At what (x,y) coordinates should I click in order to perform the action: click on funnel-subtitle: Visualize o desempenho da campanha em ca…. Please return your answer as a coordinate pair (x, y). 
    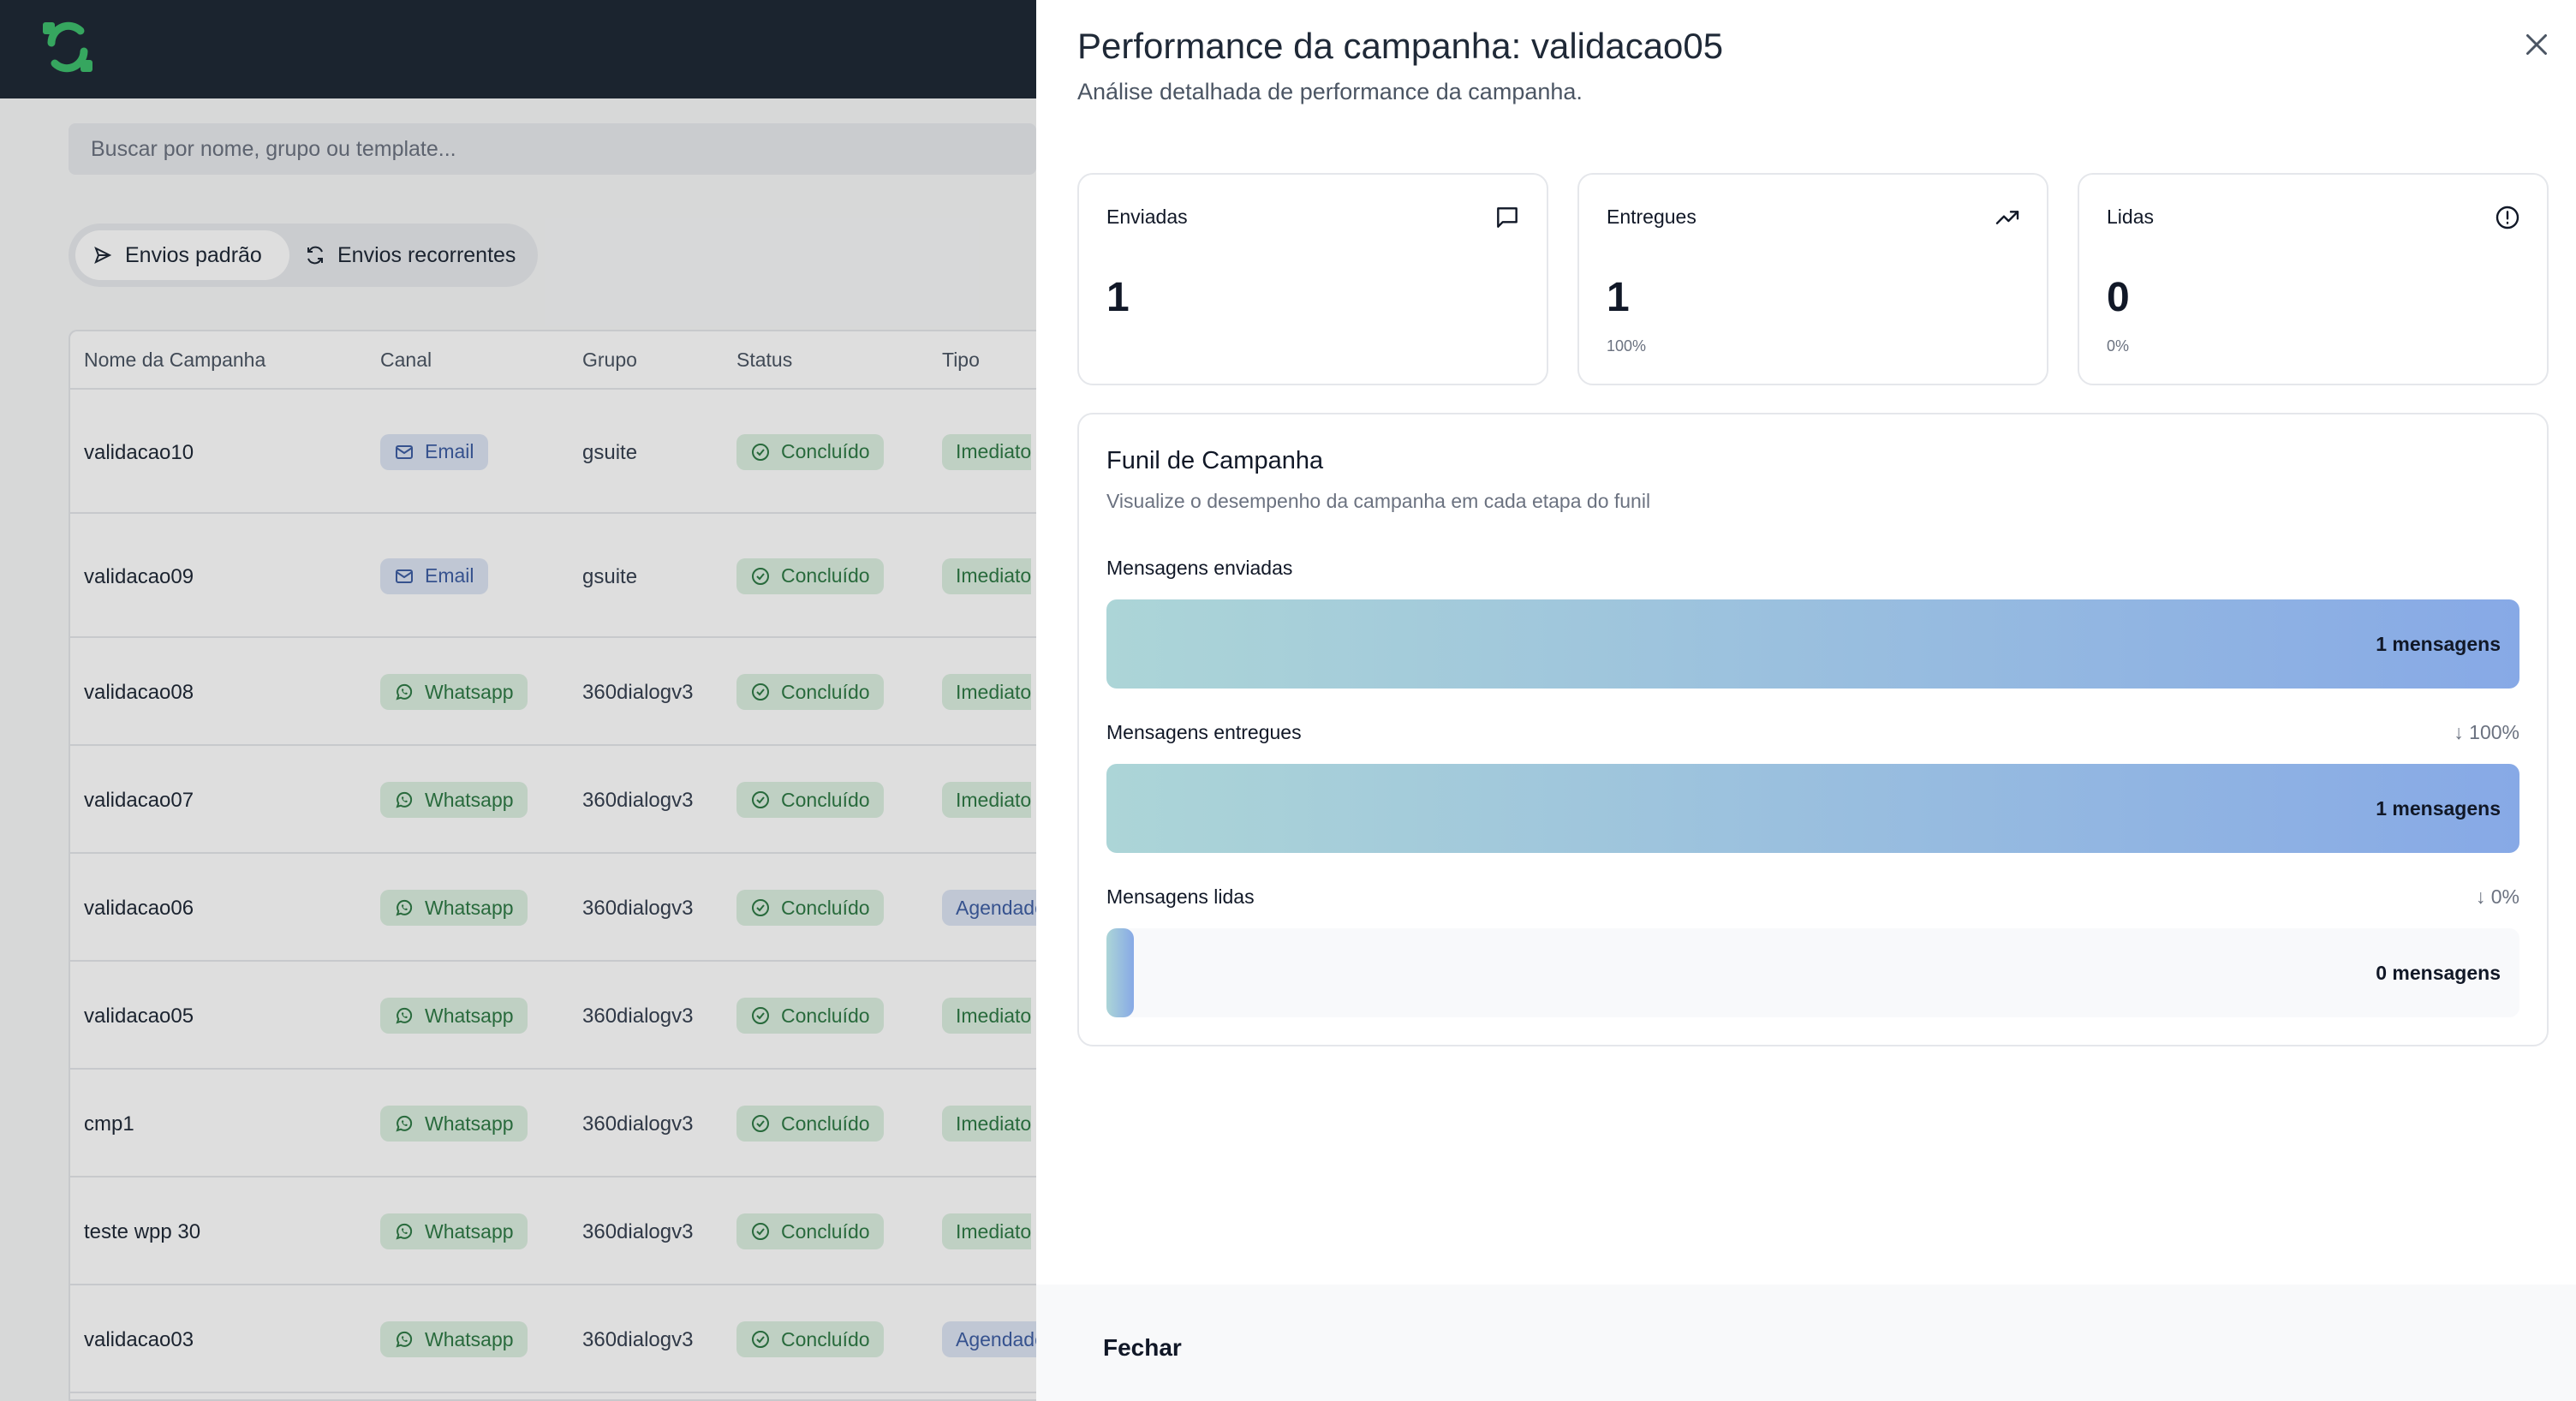
    Looking at the image, I should click on (1379, 501).